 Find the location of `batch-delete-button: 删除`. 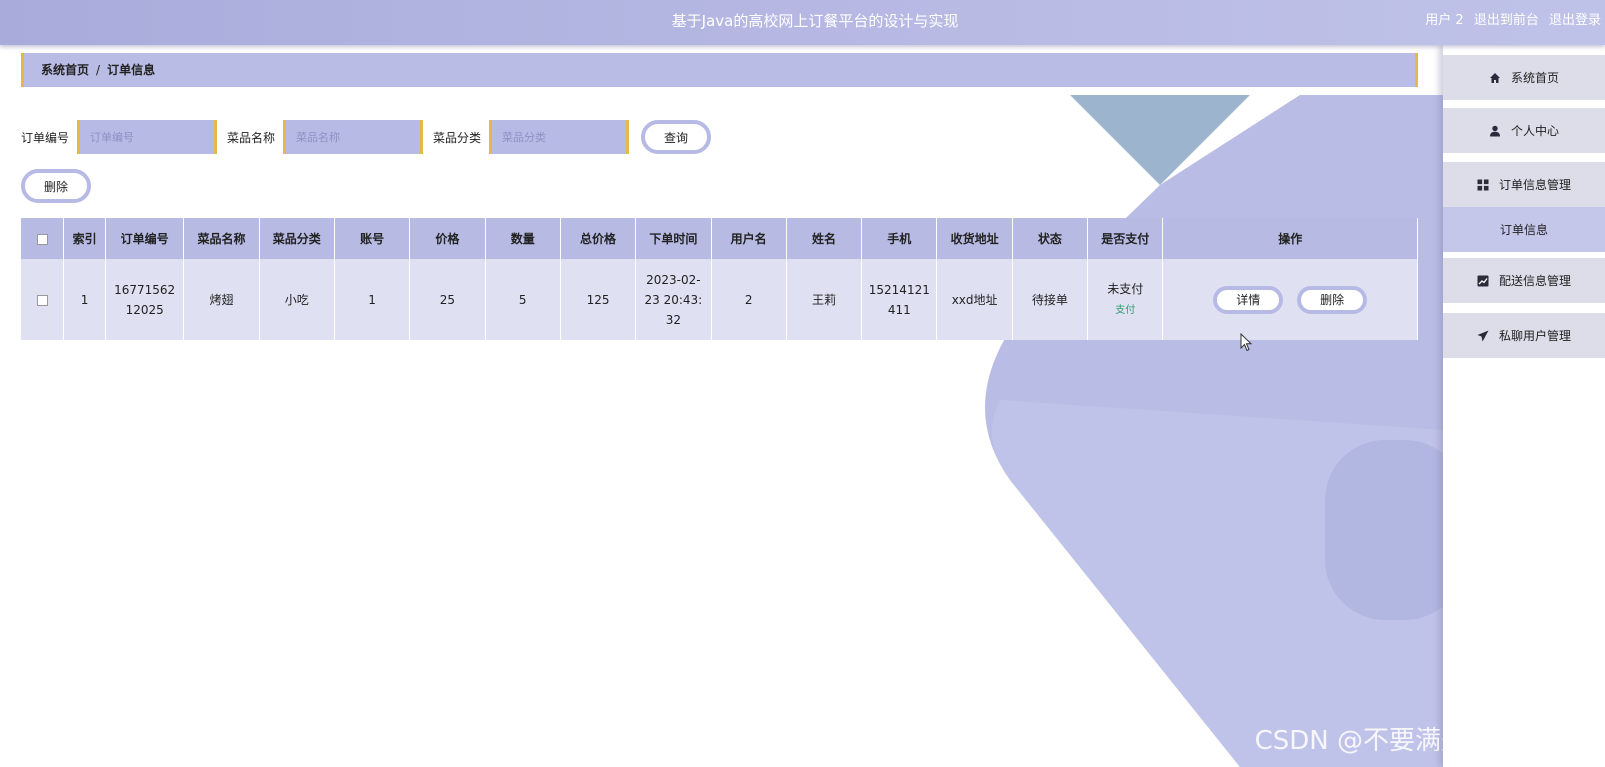

batch-delete-button: 删除 is located at coordinates (56, 186).